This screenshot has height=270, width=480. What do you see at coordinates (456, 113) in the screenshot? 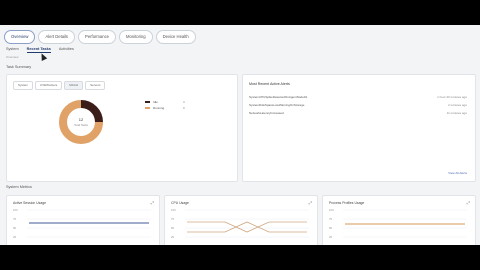
I see `alert-time: 11 minutes ago` at bounding box center [456, 113].